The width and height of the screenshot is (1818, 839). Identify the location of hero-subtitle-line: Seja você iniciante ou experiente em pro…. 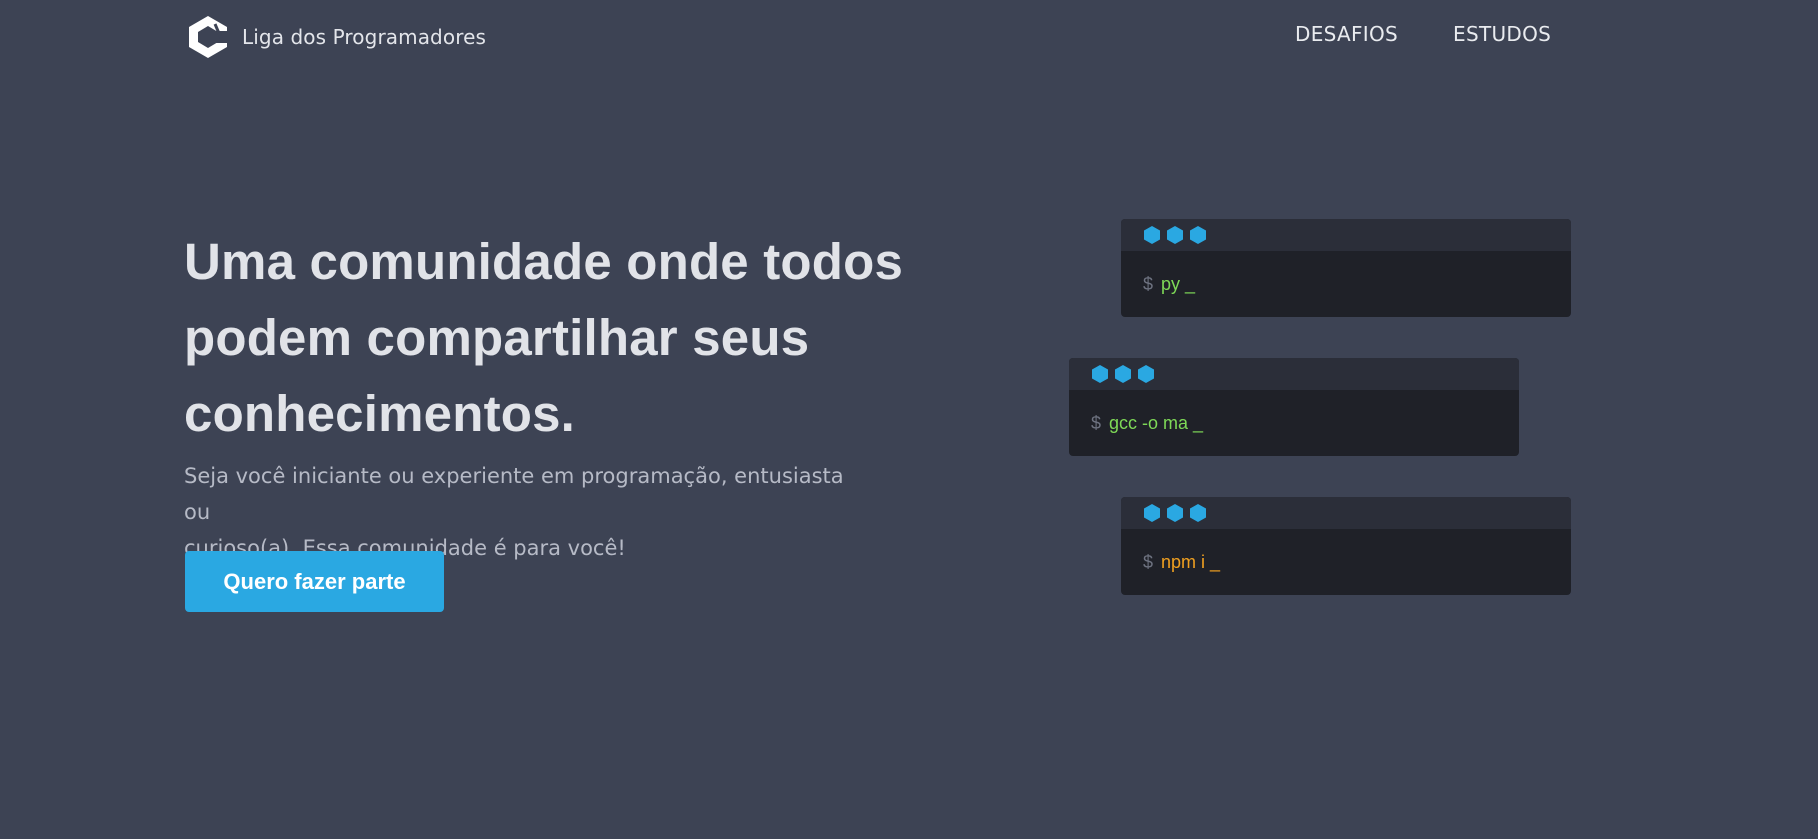
(514, 494).